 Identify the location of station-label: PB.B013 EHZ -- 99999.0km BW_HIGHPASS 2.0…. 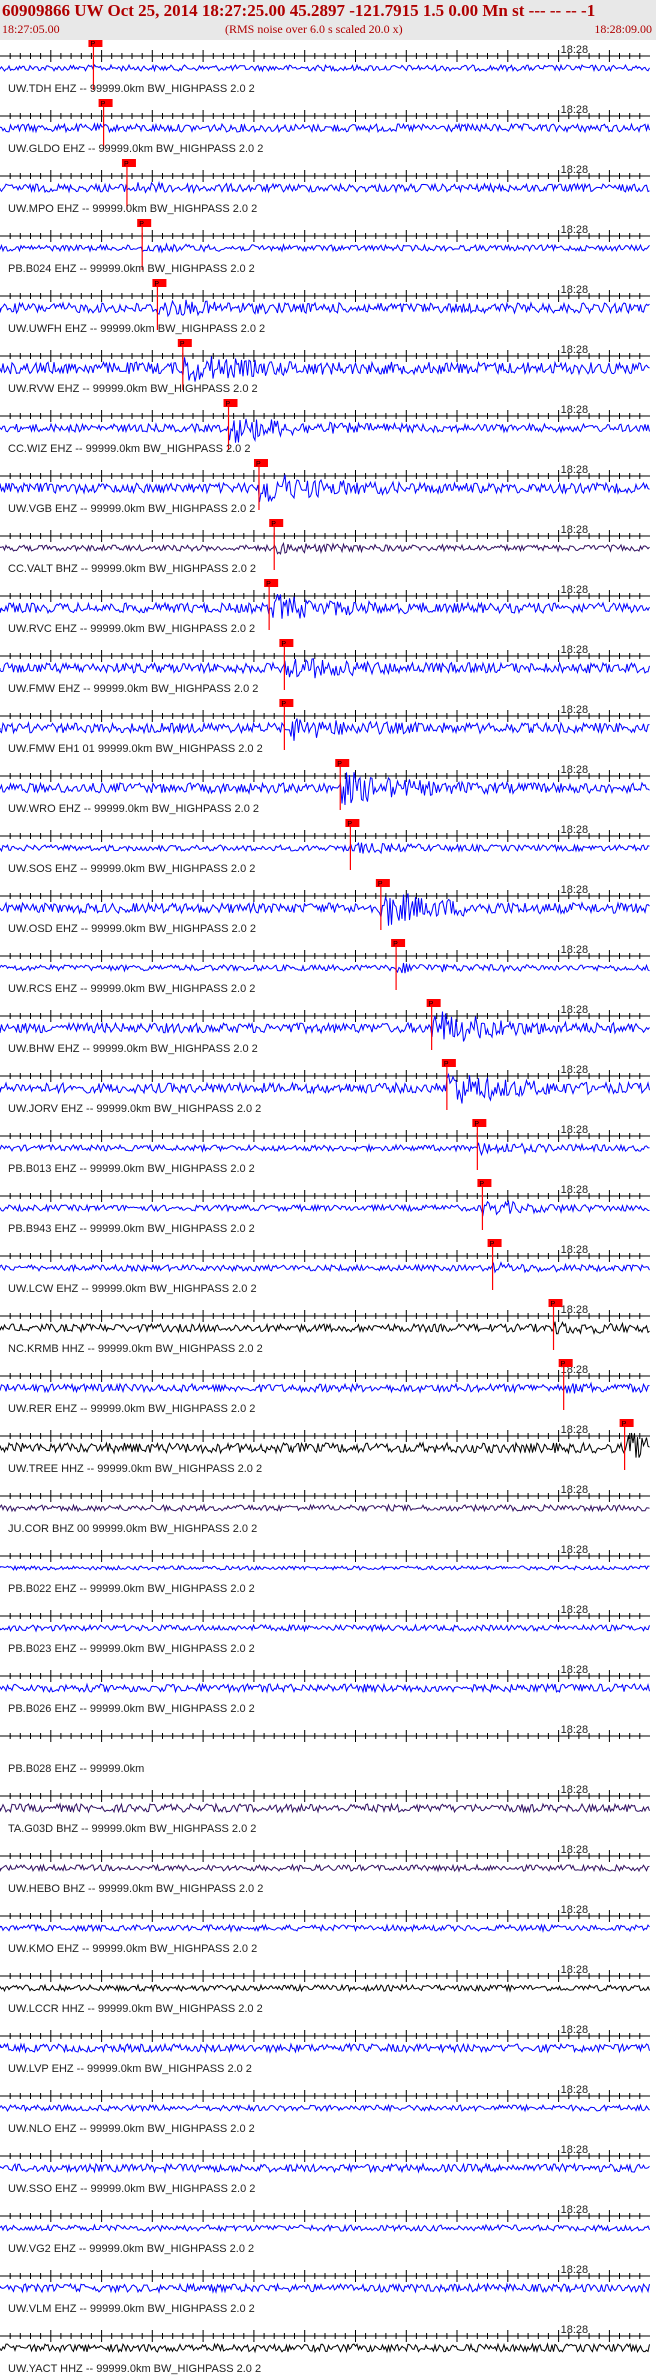
(131, 1169).